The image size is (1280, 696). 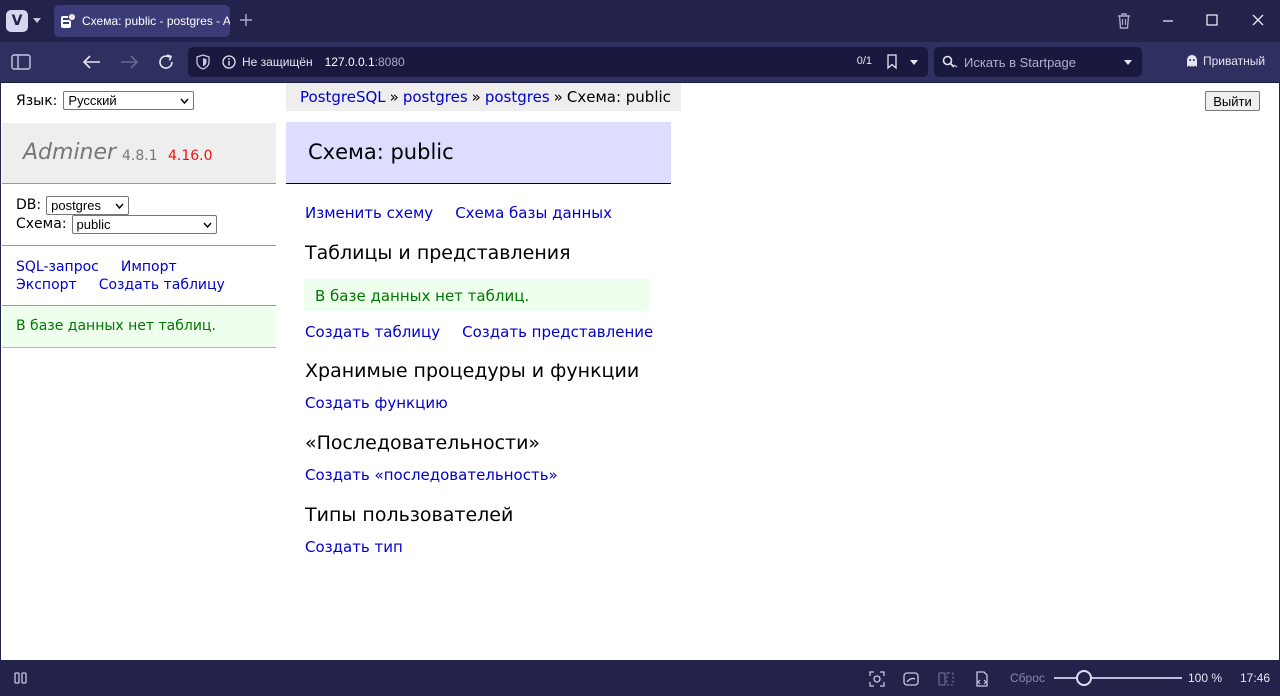 What do you see at coordinates (477, 295) in the screenshot?
I see `no-tables-message: В базе данных нет таблиц.` at bounding box center [477, 295].